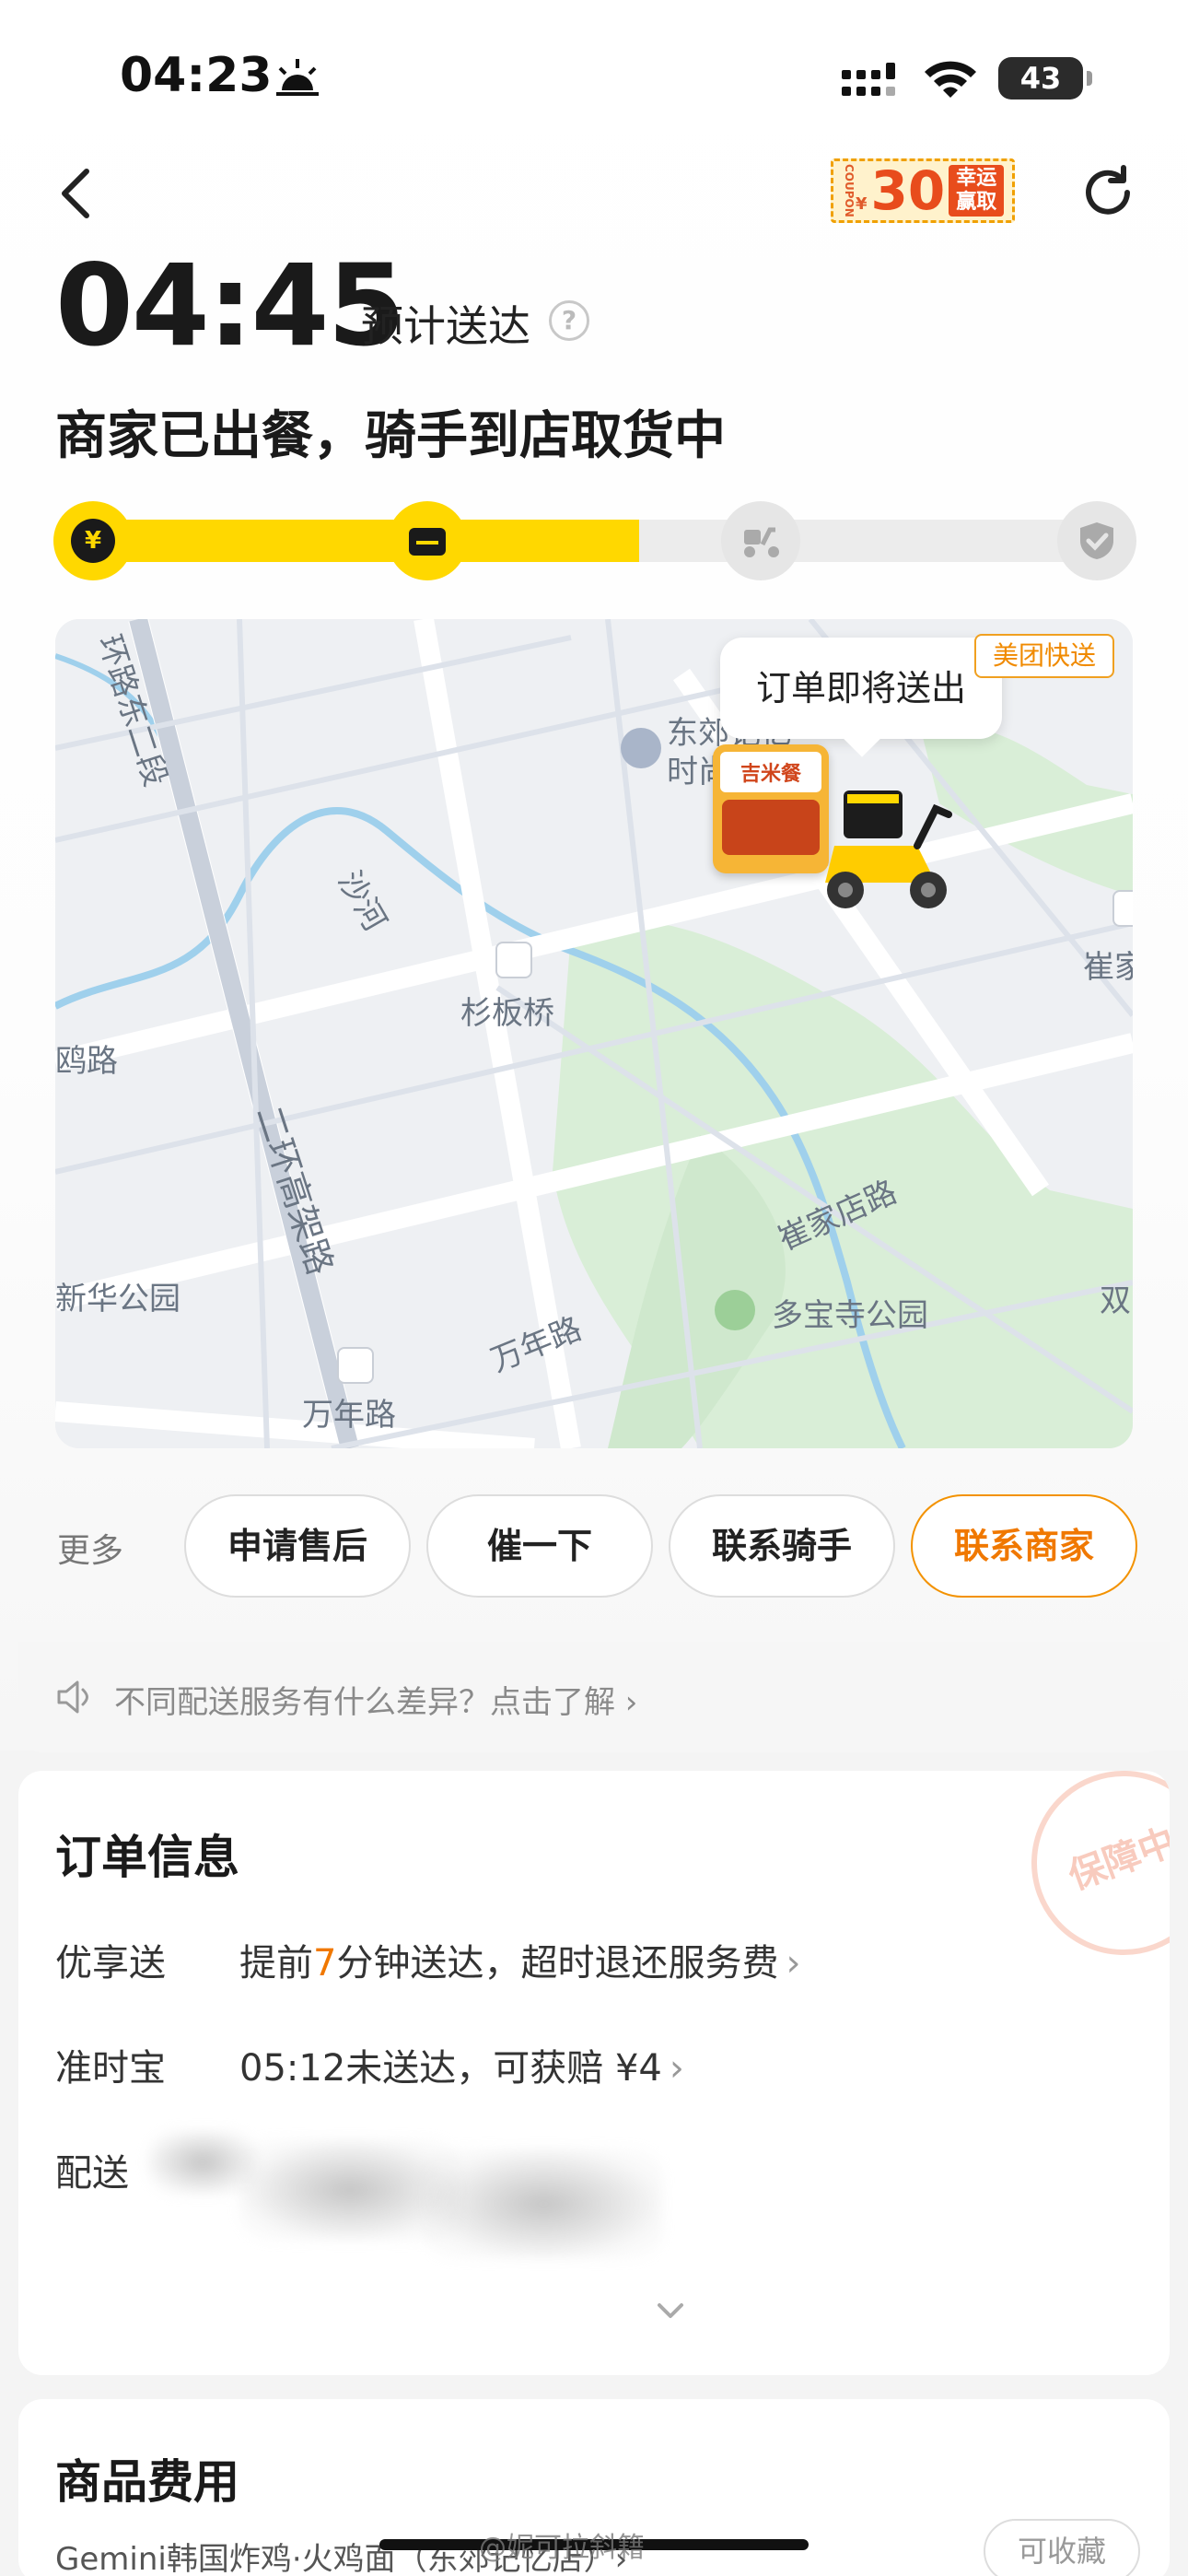 This screenshot has height=2576, width=1188. Describe the element at coordinates (557, 1964) in the screenshot. I see `priority-delivery-post: 分钟送达，超时退还服务费` at that location.